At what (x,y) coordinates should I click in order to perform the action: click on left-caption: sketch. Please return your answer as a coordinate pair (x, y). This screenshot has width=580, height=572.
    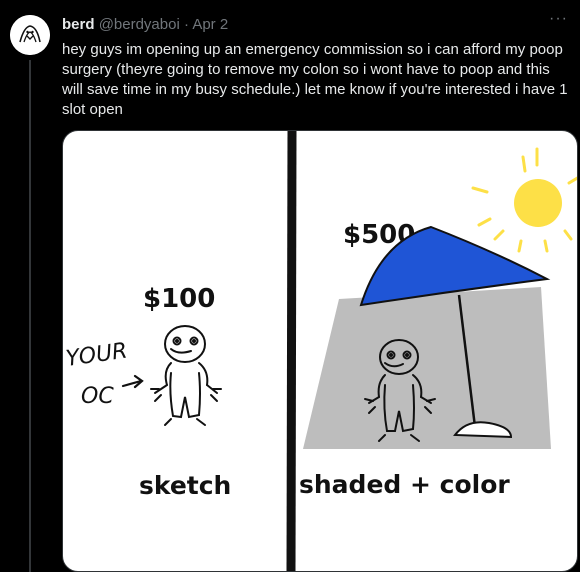
    Looking at the image, I should click on (185, 485).